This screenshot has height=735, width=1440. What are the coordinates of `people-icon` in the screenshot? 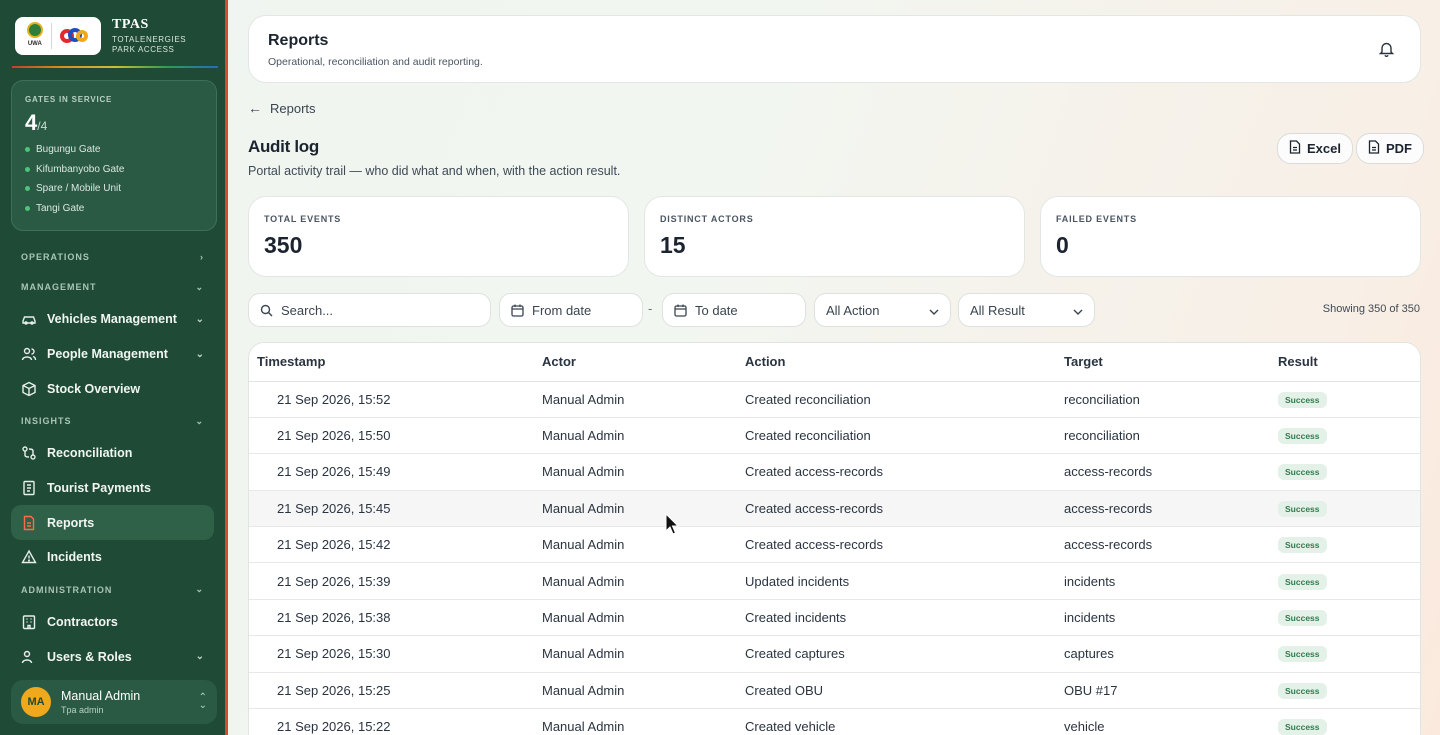 It's located at (29, 354).